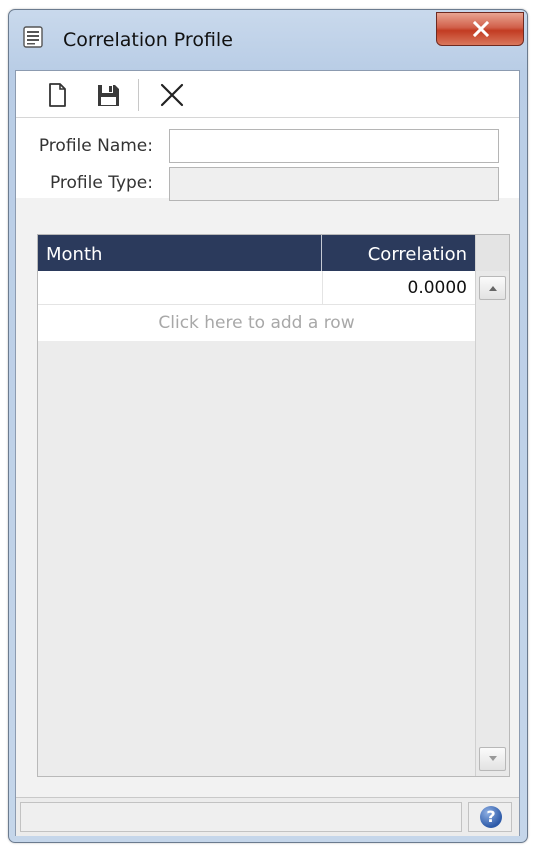  I want to click on scroll-up-arrow-icon, so click(493, 288).